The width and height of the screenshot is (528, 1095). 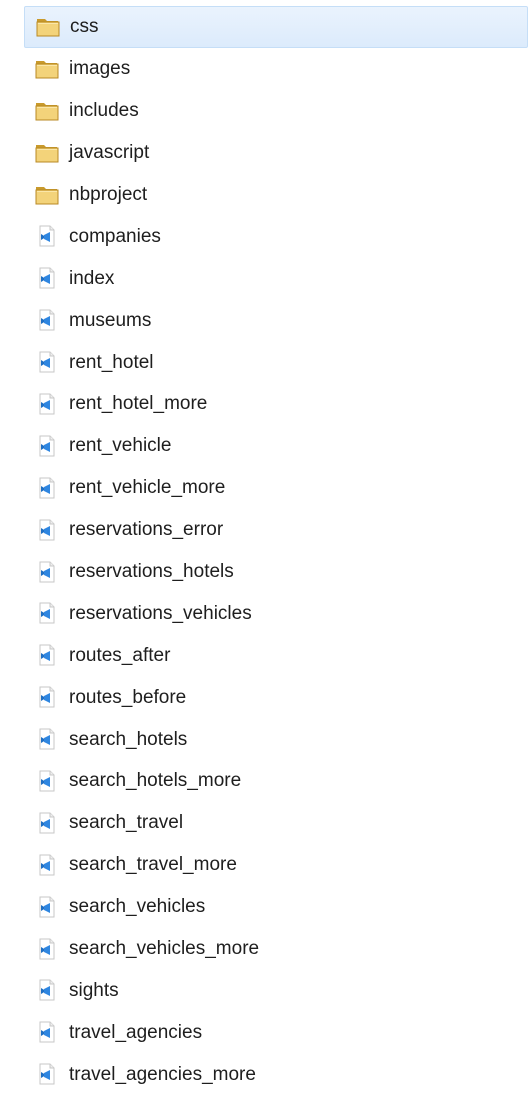 I want to click on file-item: routes_before, so click(x=276, y=697).